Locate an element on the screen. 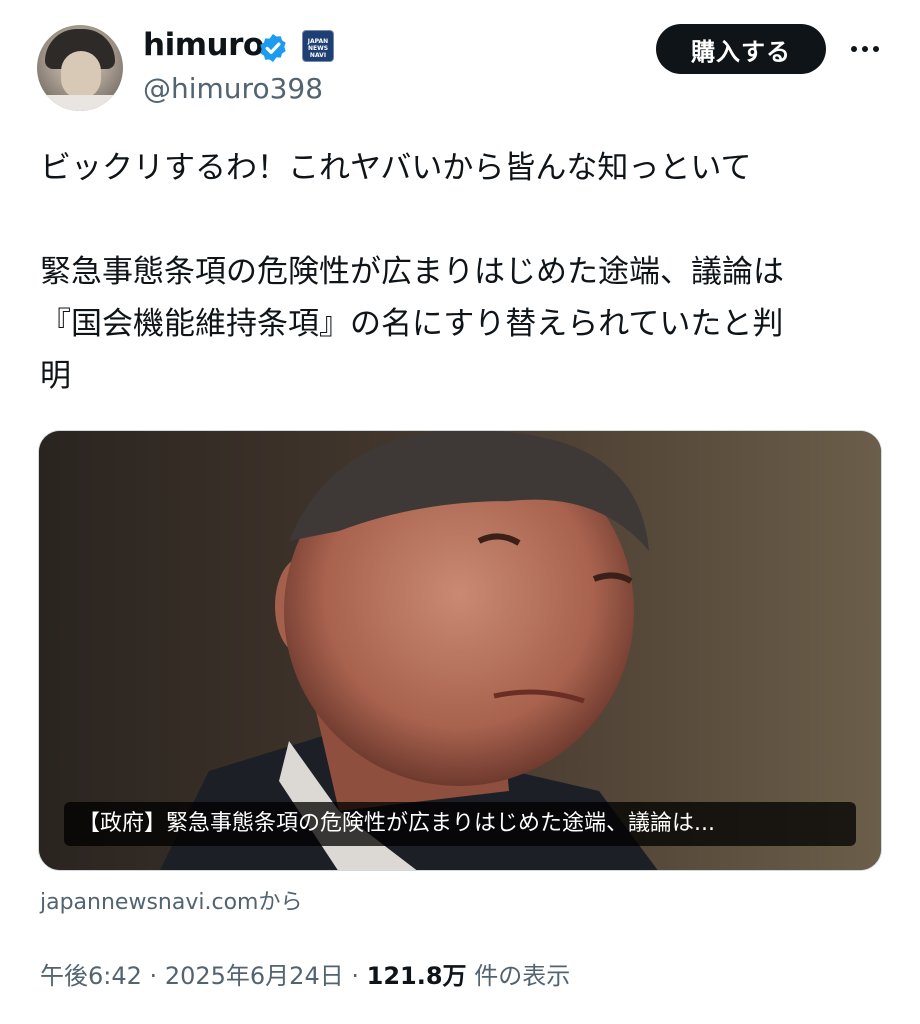 Image resolution: width=920 pixels, height=1024 pixels. buy-button: 購入する is located at coordinates (741, 49).